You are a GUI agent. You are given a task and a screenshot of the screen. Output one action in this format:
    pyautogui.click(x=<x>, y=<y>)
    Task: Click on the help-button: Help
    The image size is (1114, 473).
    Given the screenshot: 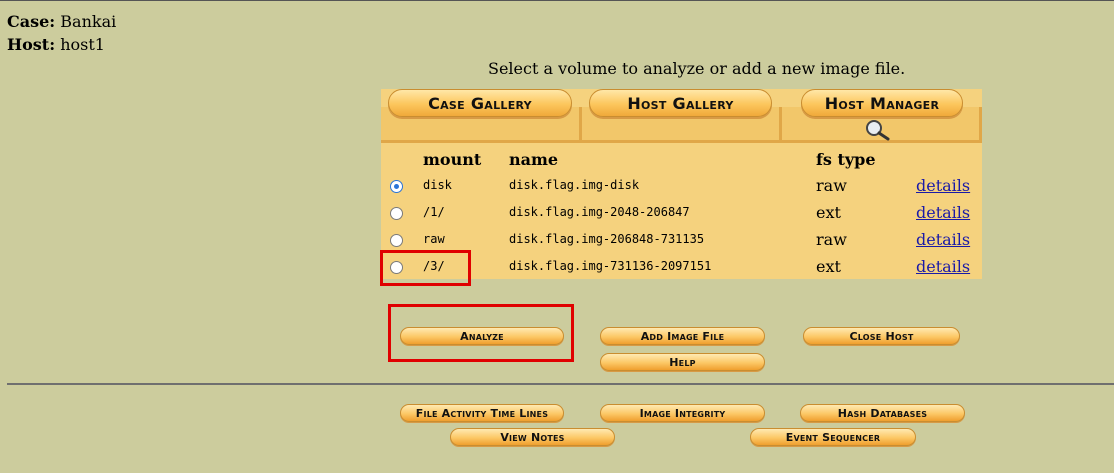 What is the action you would take?
    pyautogui.click(x=682, y=362)
    